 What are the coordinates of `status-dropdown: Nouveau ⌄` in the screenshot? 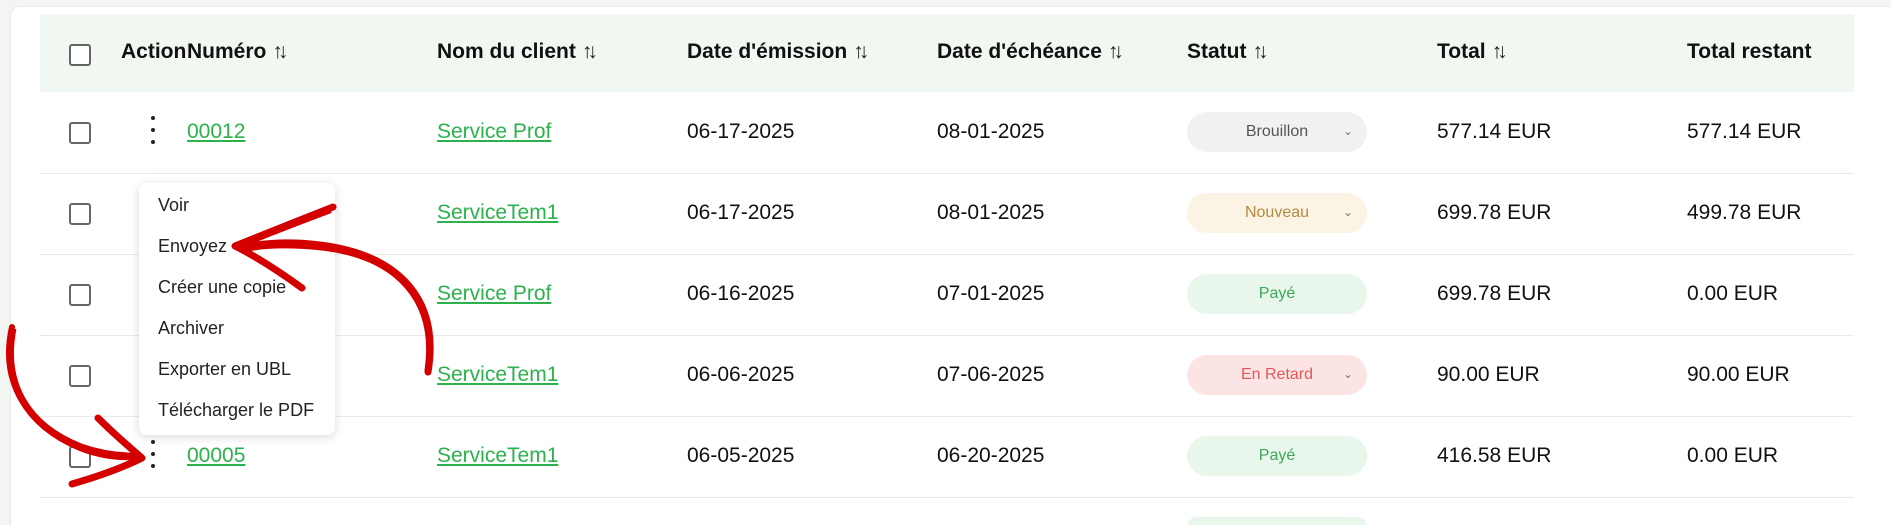 It's located at (1277, 213).